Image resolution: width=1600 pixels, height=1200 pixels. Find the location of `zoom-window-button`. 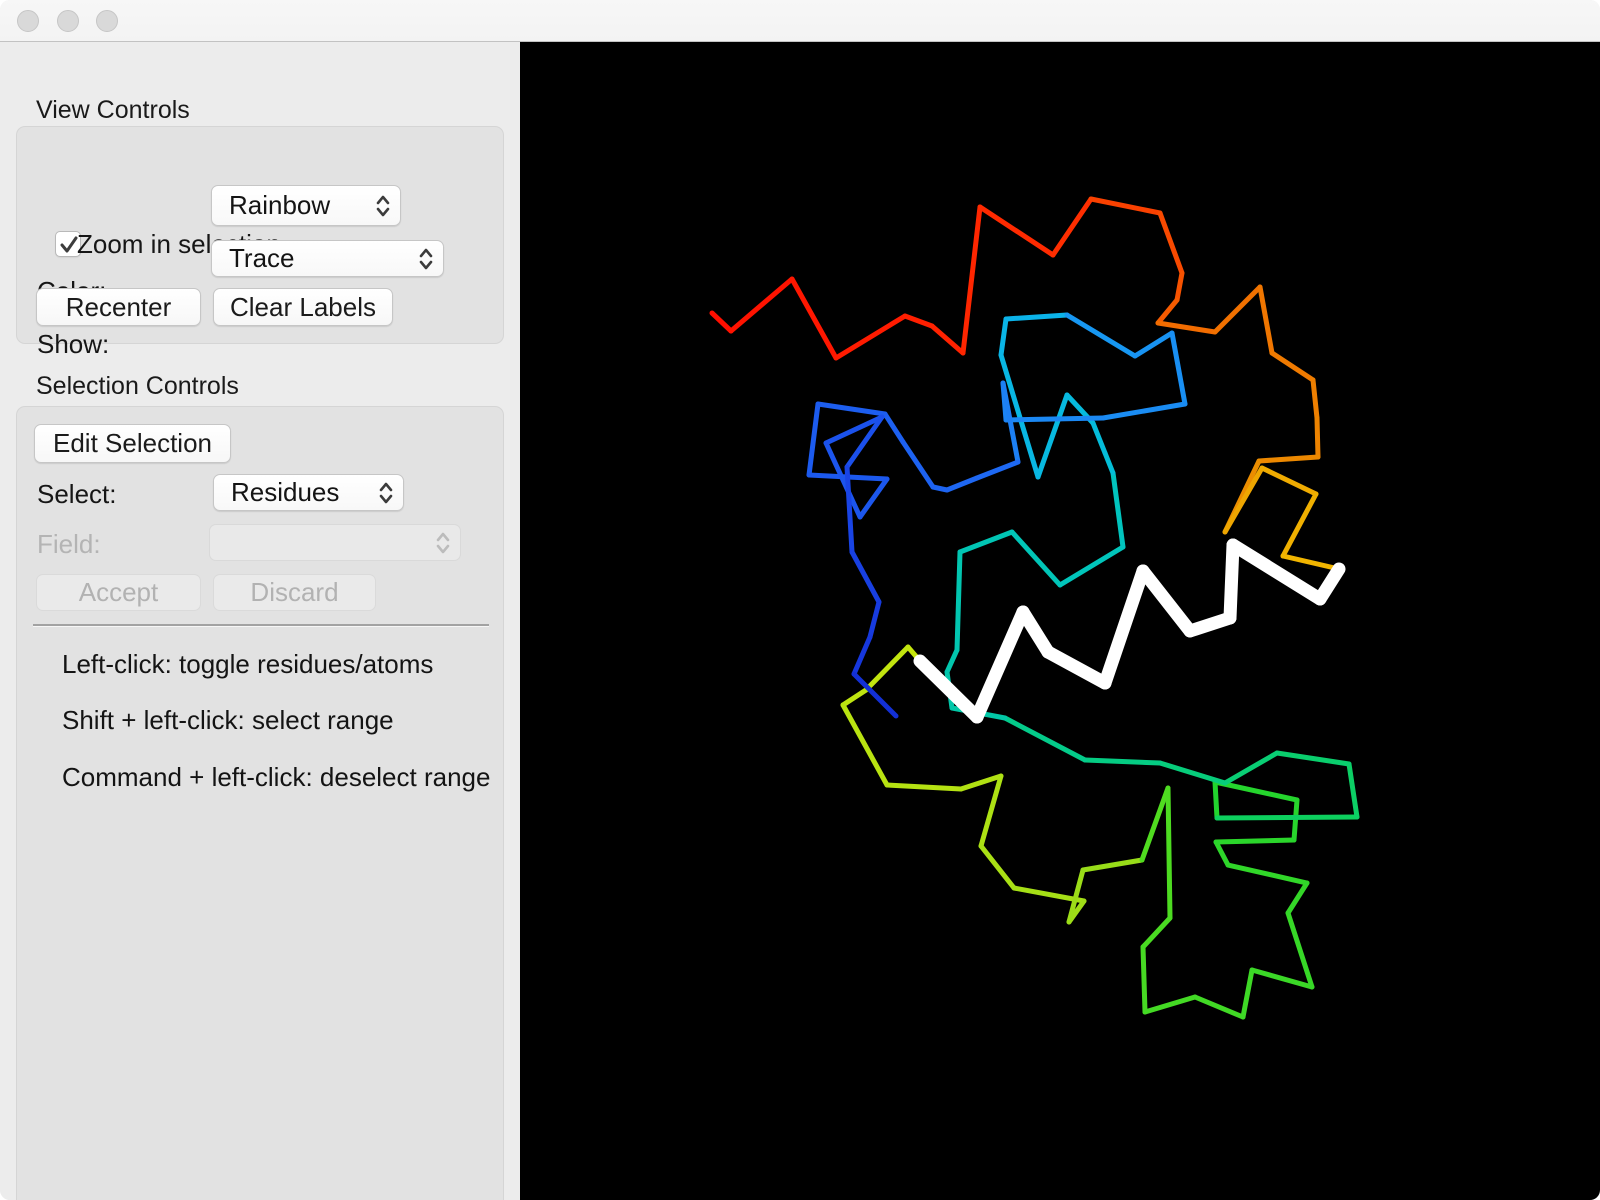

zoom-window-button is located at coordinates (107, 21).